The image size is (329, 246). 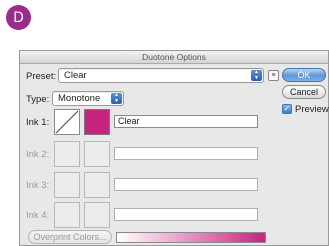 What do you see at coordinates (174, 57) in the screenshot?
I see `dialog-title: Duotone Options` at bounding box center [174, 57].